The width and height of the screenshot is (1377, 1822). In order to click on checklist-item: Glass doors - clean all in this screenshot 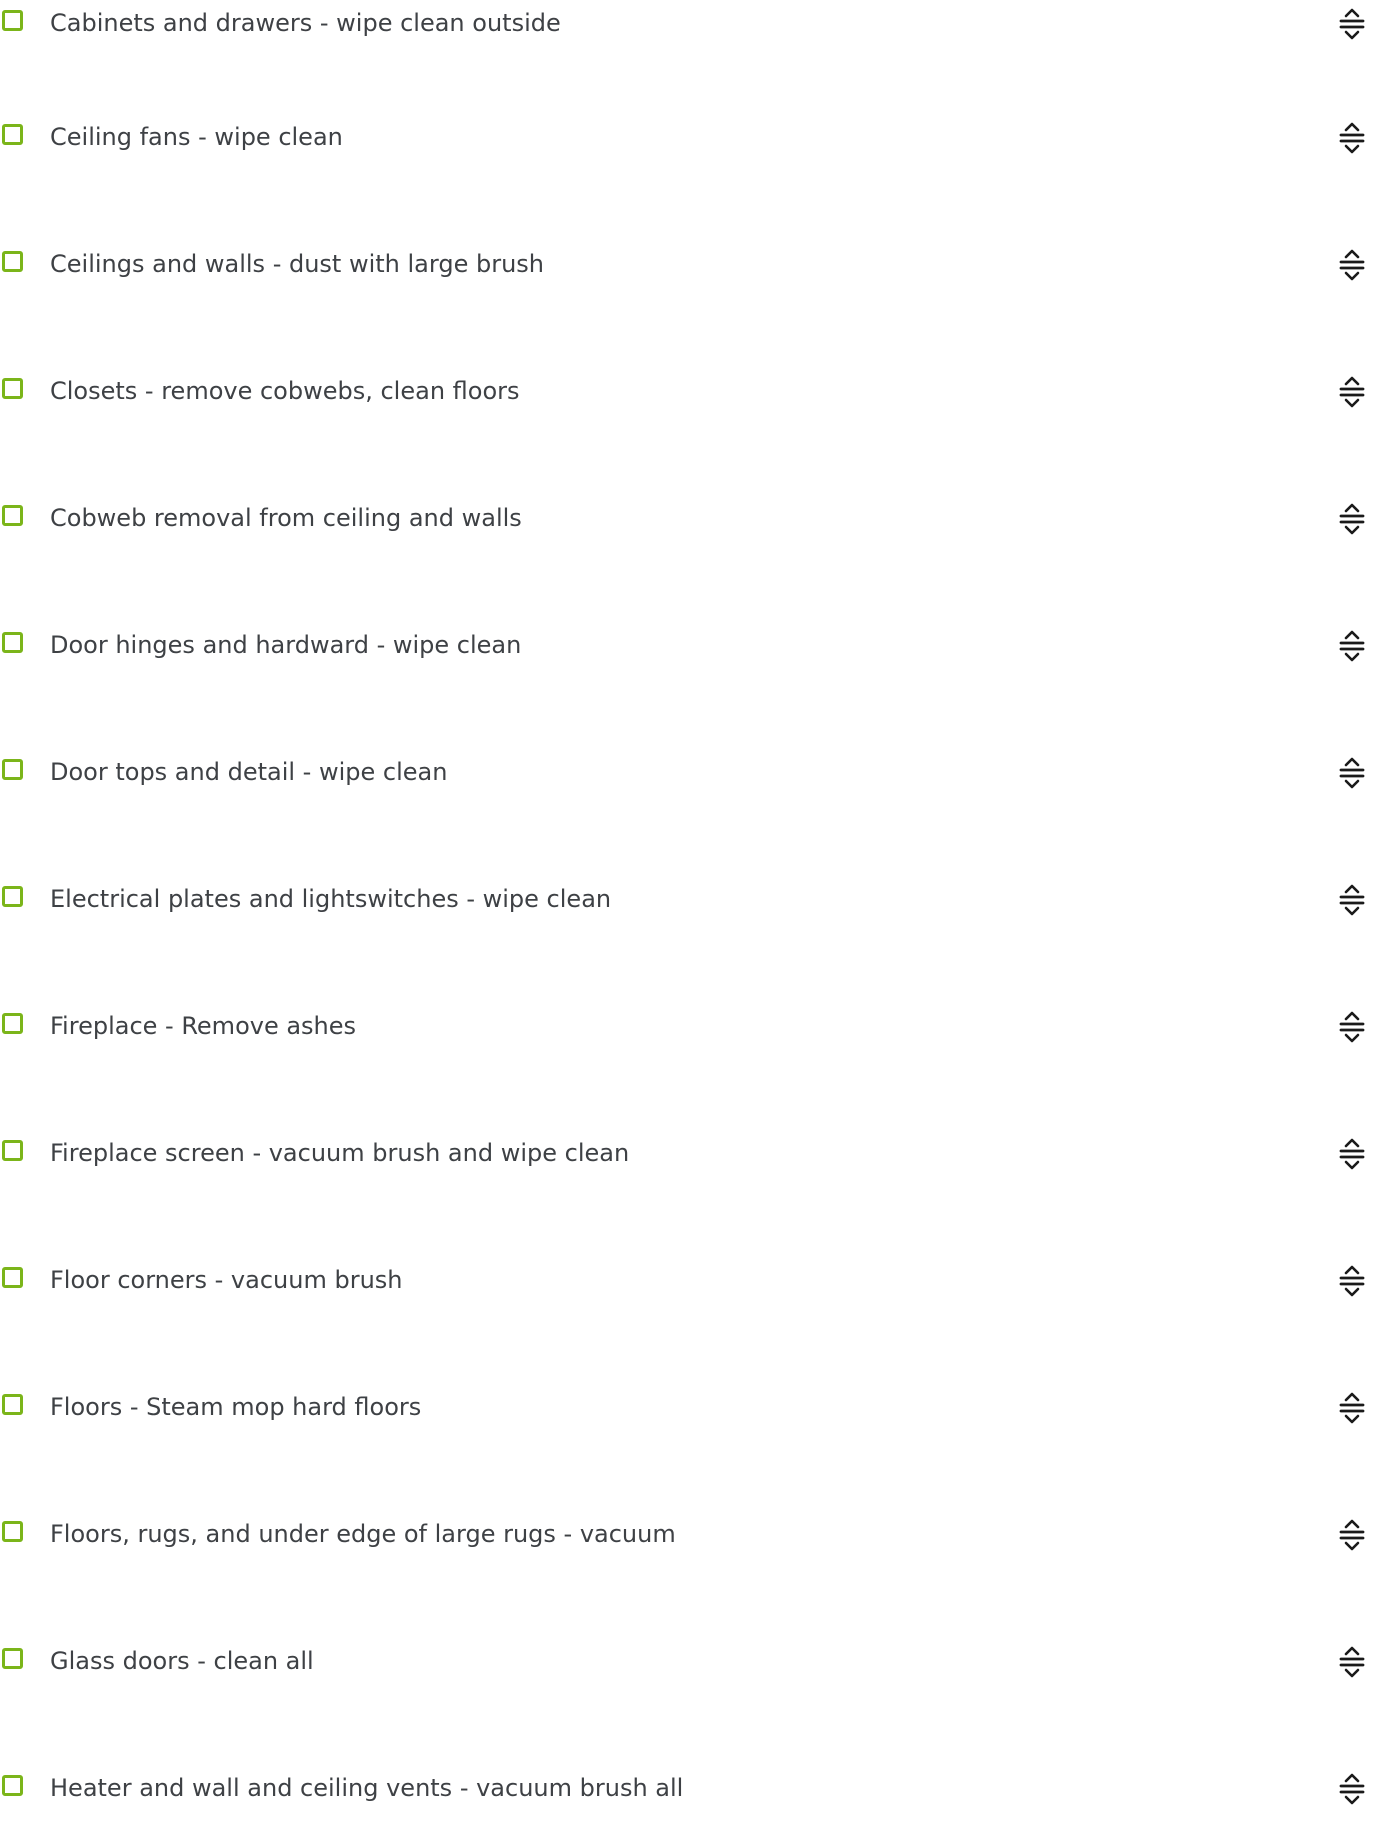, I will do `click(688, 1662)`.